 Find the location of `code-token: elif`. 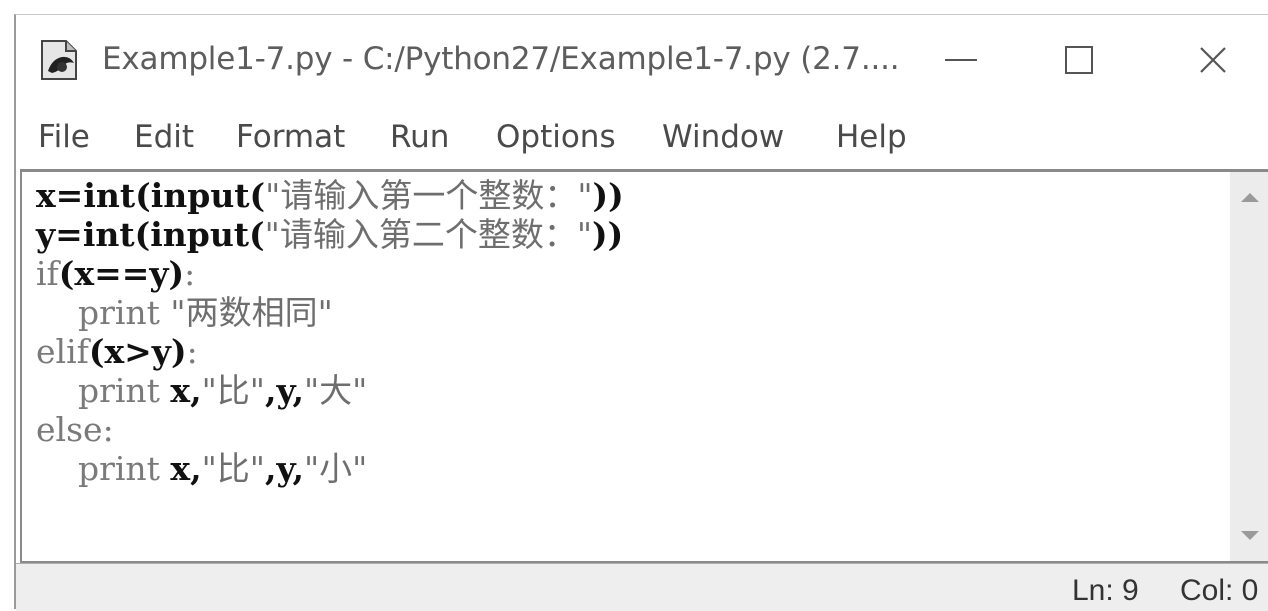

code-token: elif is located at coordinates (62, 351).